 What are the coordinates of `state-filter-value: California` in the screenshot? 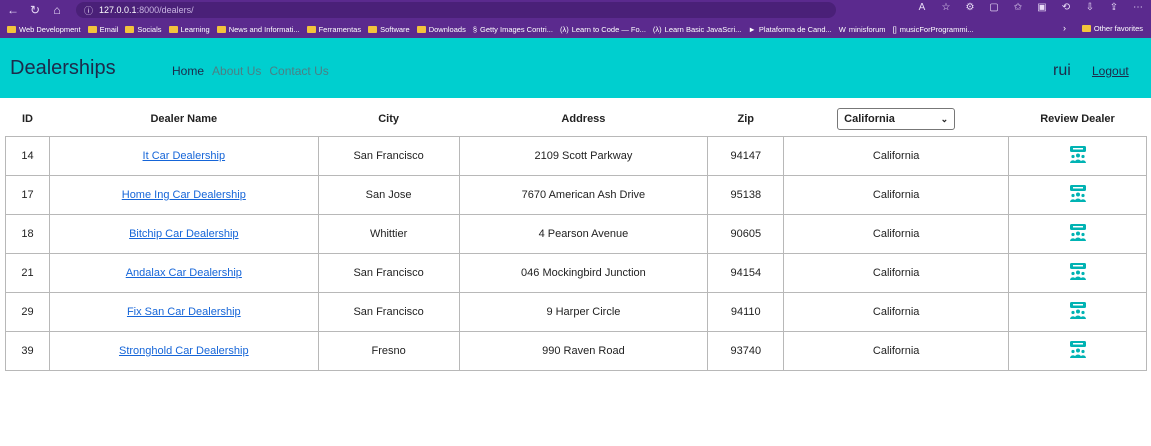 It's located at (869, 119).